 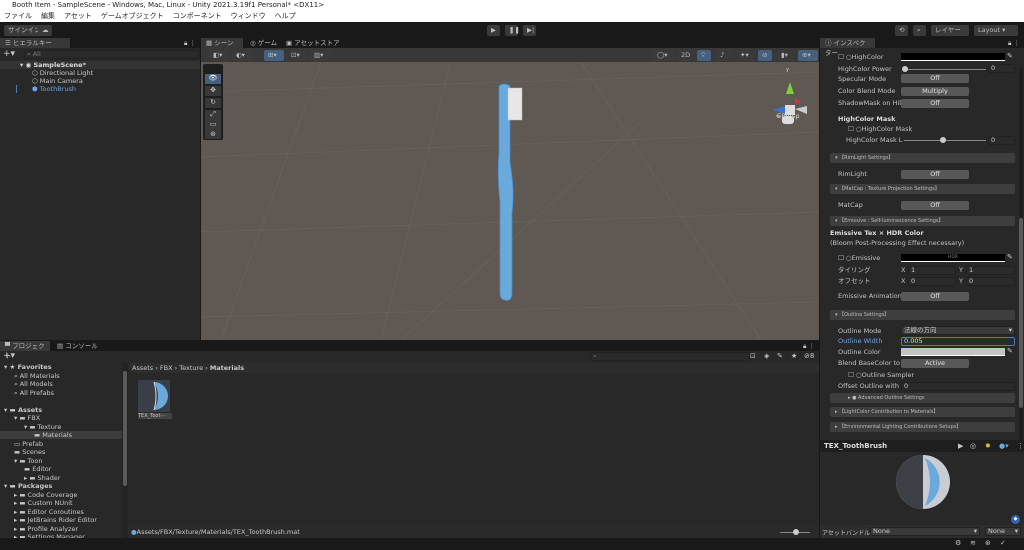 I want to click on project-tree-item: ▸ ▬ Code Coverage, so click(x=61, y=495).